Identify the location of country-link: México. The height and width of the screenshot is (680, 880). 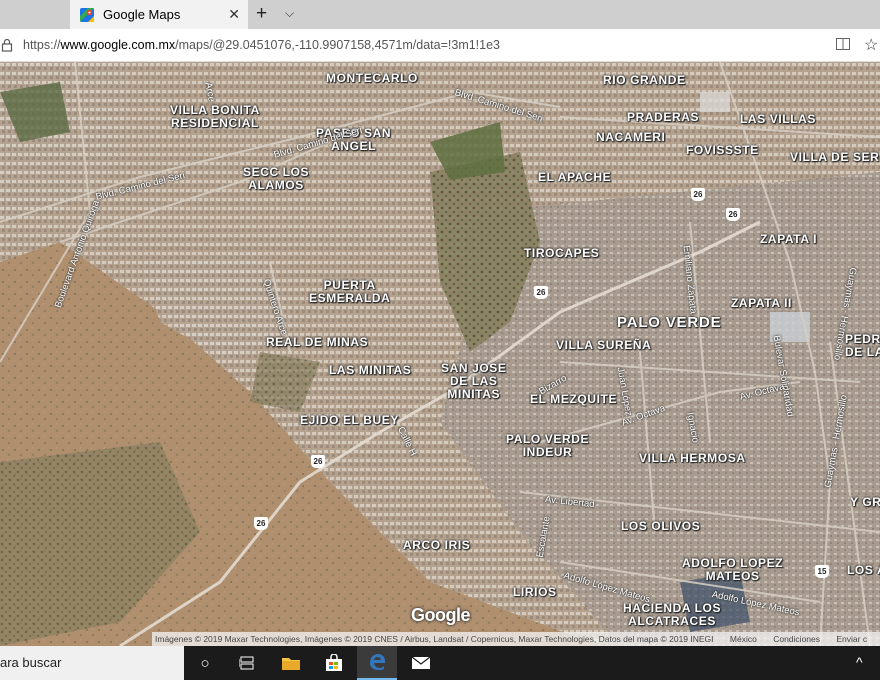
(743, 639).